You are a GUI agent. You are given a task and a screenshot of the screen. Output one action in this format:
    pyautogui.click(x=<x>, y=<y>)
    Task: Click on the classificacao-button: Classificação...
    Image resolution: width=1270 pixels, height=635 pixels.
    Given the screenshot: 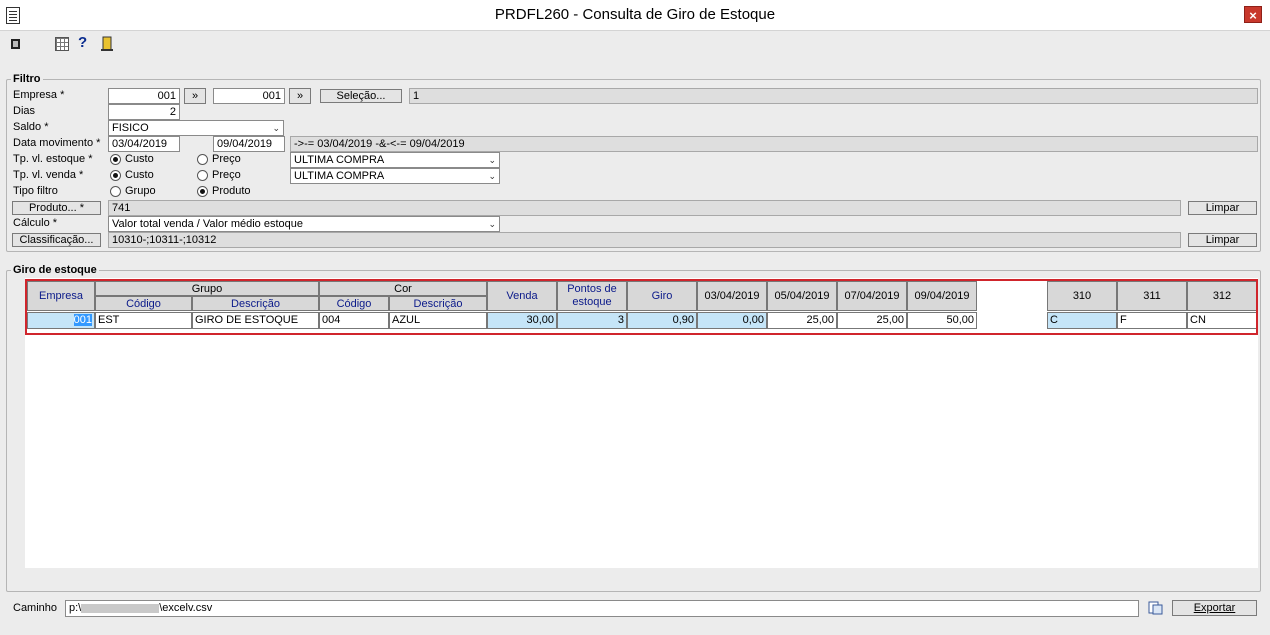 What is the action you would take?
    pyautogui.click(x=56, y=240)
    